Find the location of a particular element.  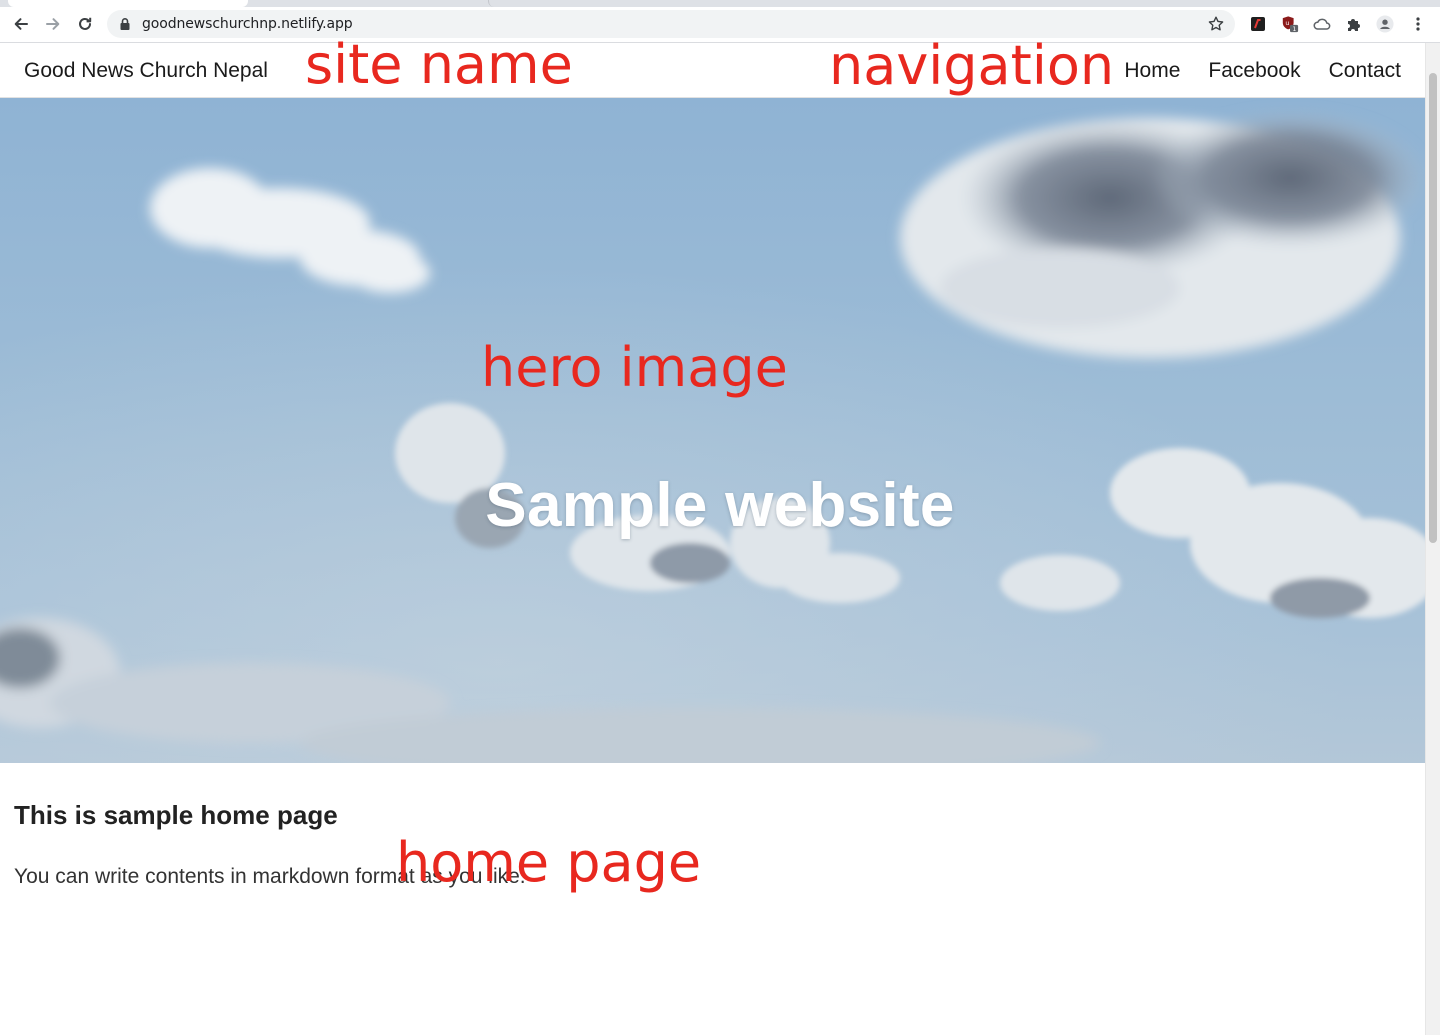

profile-icon is located at coordinates (1385, 24).